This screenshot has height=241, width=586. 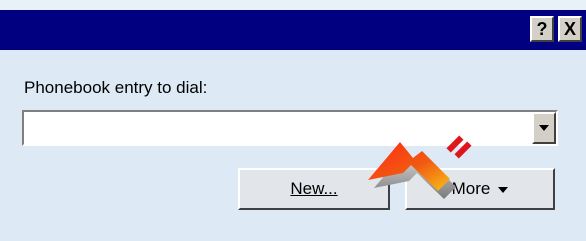 I want to click on window-top-edge, so click(x=293, y=5).